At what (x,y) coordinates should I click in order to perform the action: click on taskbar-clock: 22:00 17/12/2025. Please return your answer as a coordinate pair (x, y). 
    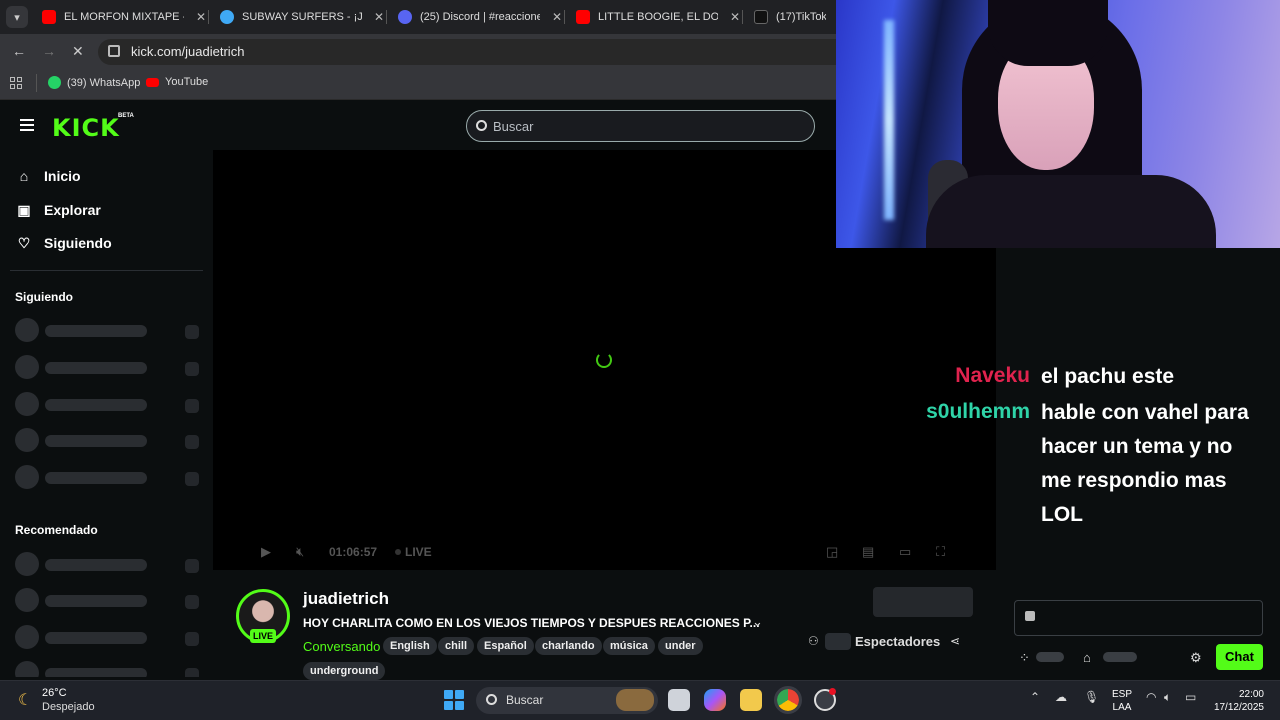
    Looking at the image, I should click on (1237, 701).